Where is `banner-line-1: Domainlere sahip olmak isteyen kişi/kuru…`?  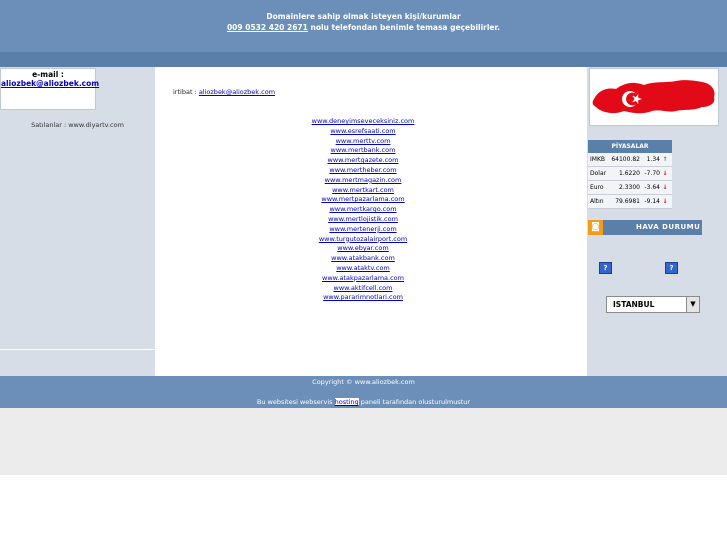
banner-line-1: Domainlere sahip olmak isteyen kişi/kuru… is located at coordinates (363, 16).